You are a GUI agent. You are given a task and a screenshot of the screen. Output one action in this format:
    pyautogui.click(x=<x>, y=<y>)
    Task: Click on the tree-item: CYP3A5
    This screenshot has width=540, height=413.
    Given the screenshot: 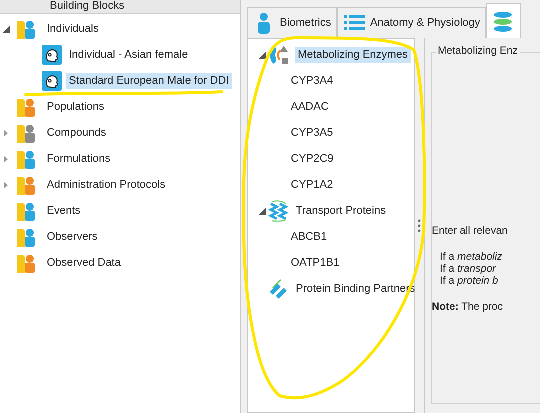 What is the action you would take?
    pyautogui.click(x=312, y=133)
    